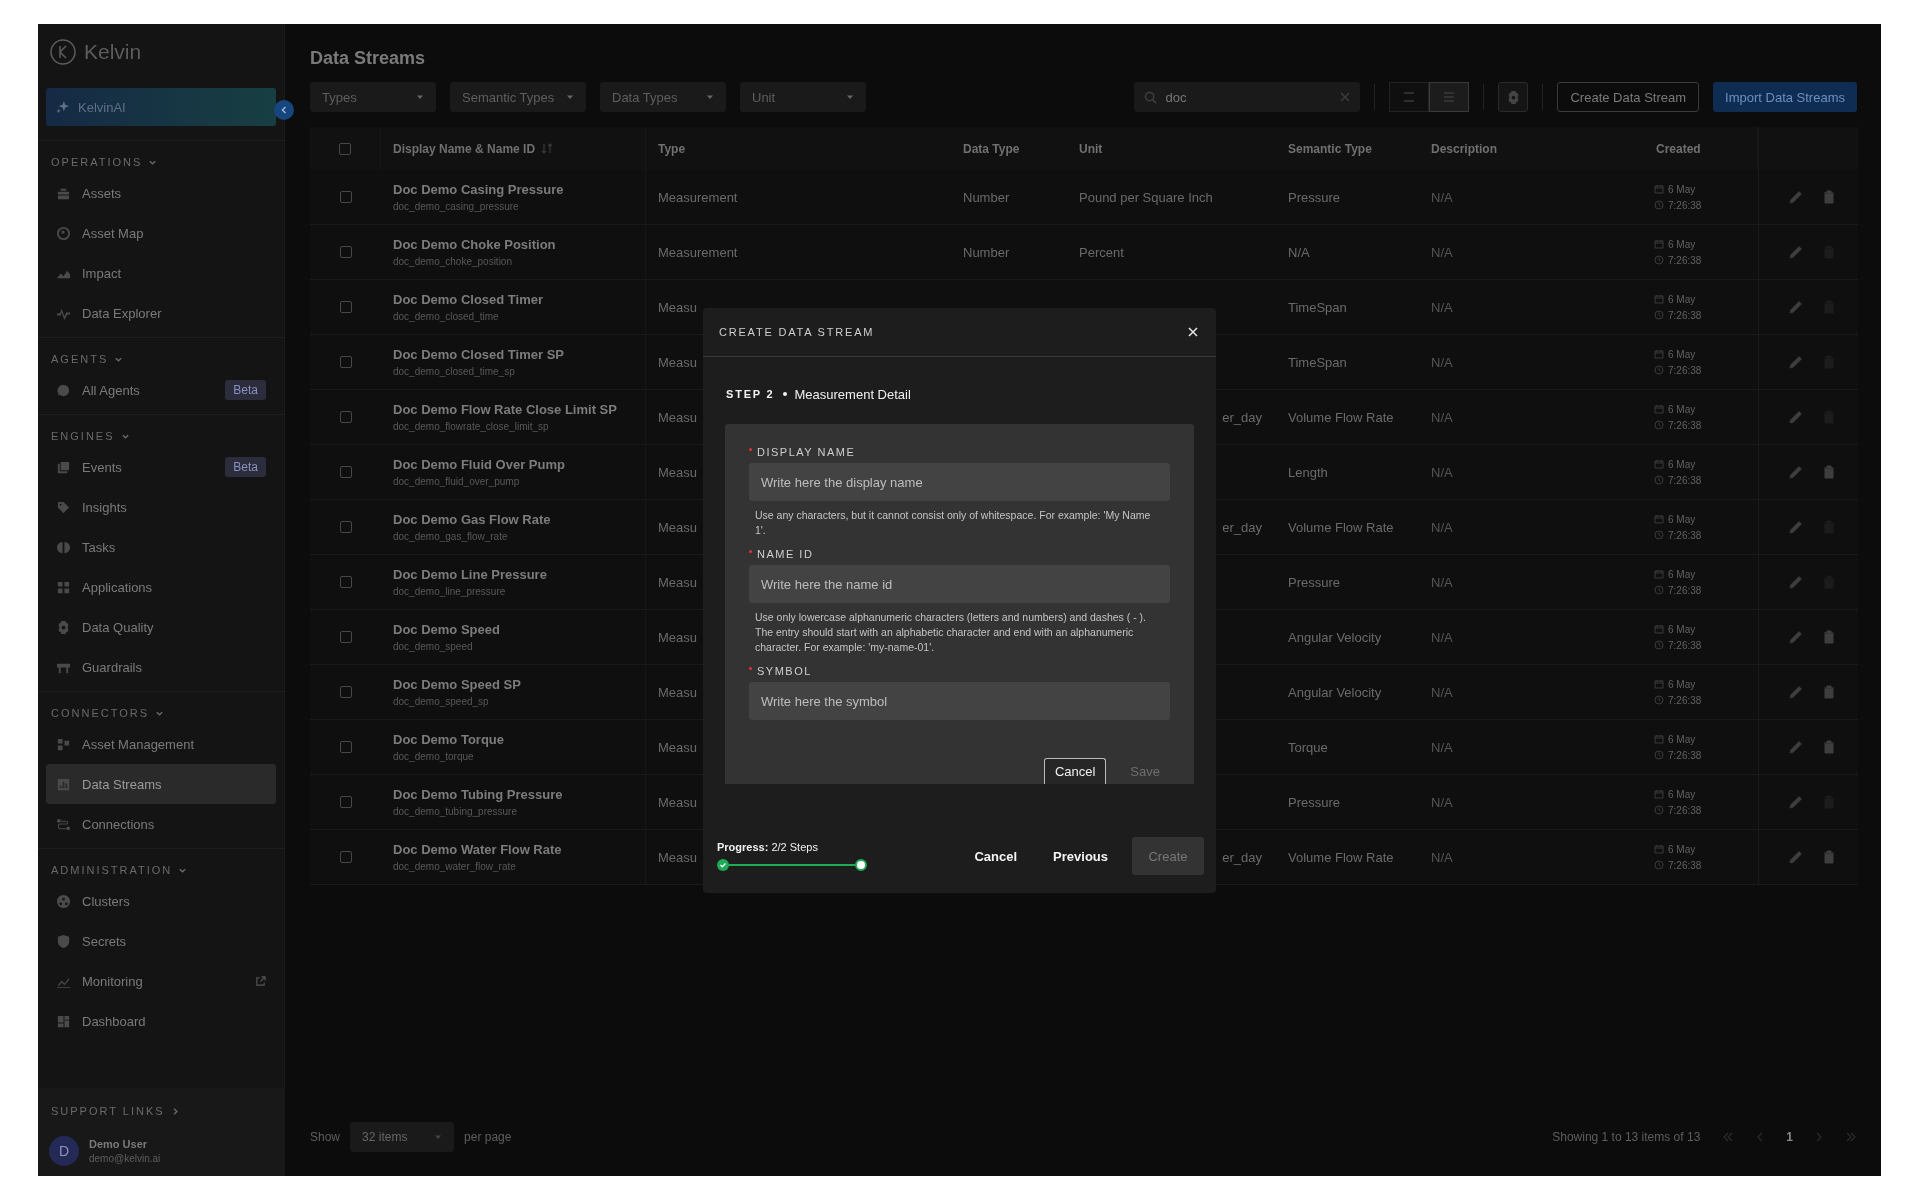  I want to click on column-header: Description, so click(1464, 148).